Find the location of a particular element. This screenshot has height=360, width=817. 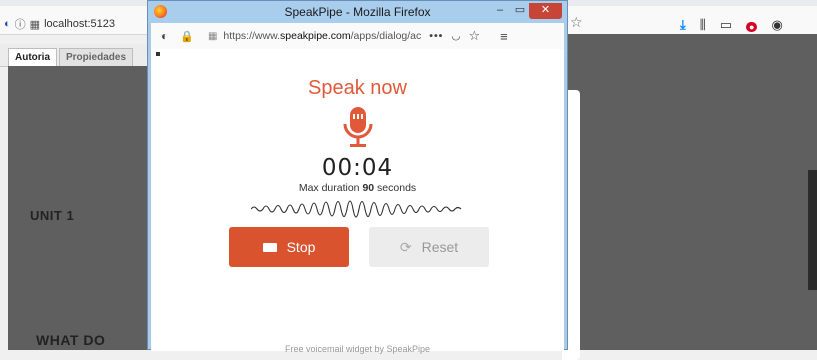

addon-badge: ● is located at coordinates (752, 26).